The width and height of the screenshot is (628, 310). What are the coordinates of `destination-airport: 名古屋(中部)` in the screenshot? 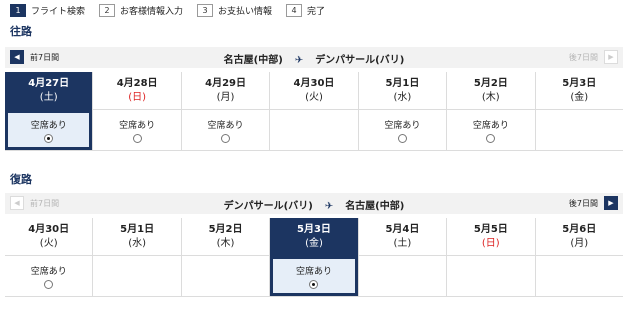 It's located at (375, 206).